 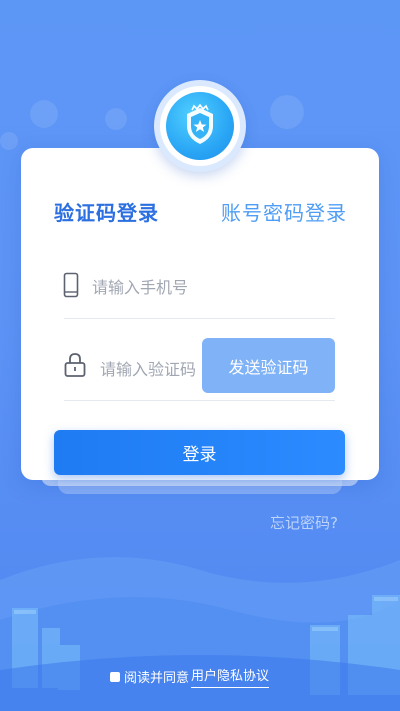 What do you see at coordinates (212, 287) in the screenshot?
I see `phone-input` at bounding box center [212, 287].